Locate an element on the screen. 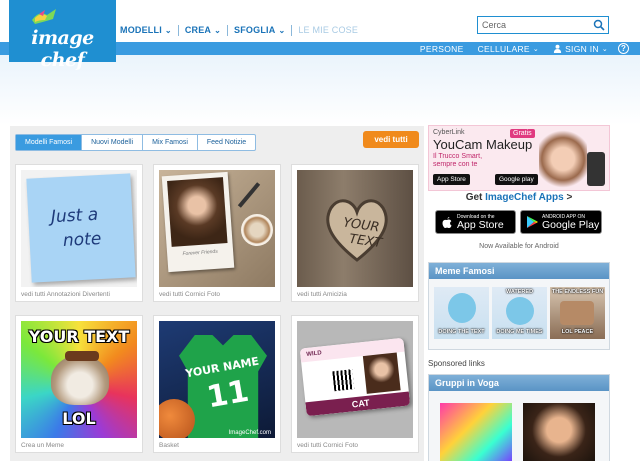 This screenshot has width=640, height=461. coffee-cup is located at coordinates (257, 230).